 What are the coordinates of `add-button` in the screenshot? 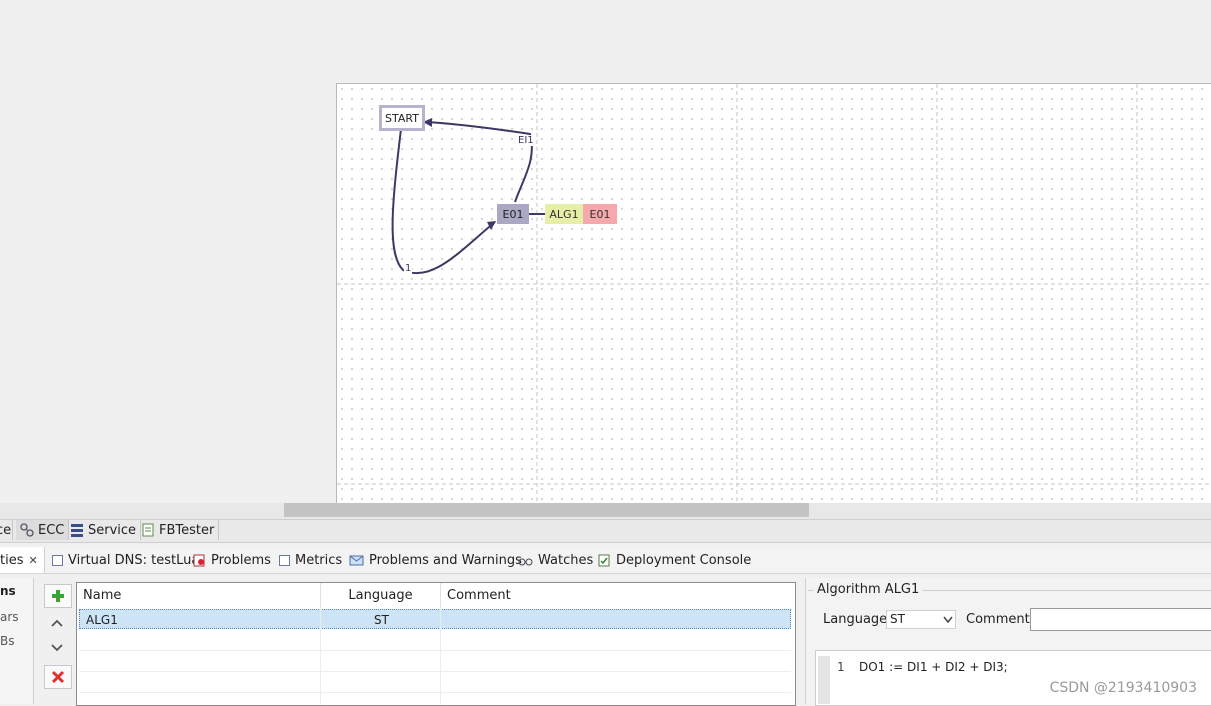 It's located at (58, 596).